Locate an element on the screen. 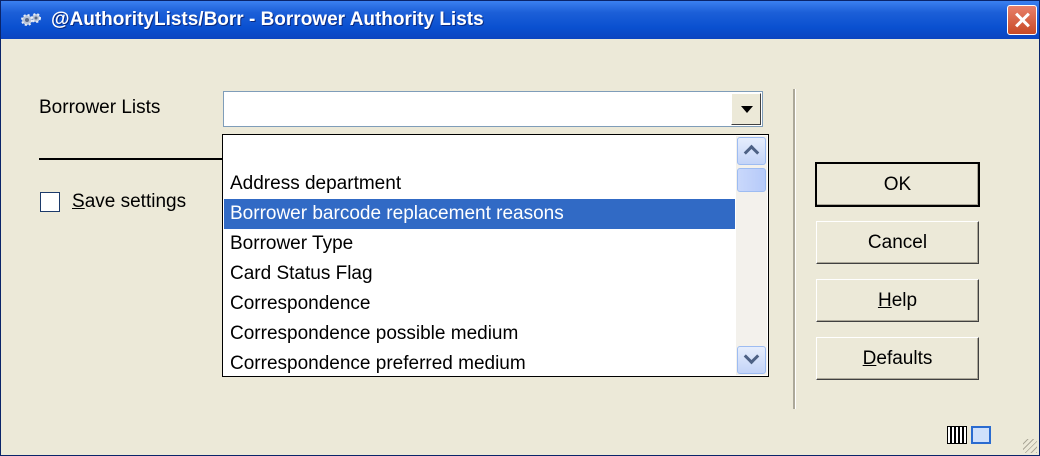 The width and height of the screenshot is (1040, 456). keyboard-grid-icon is located at coordinates (957, 435).